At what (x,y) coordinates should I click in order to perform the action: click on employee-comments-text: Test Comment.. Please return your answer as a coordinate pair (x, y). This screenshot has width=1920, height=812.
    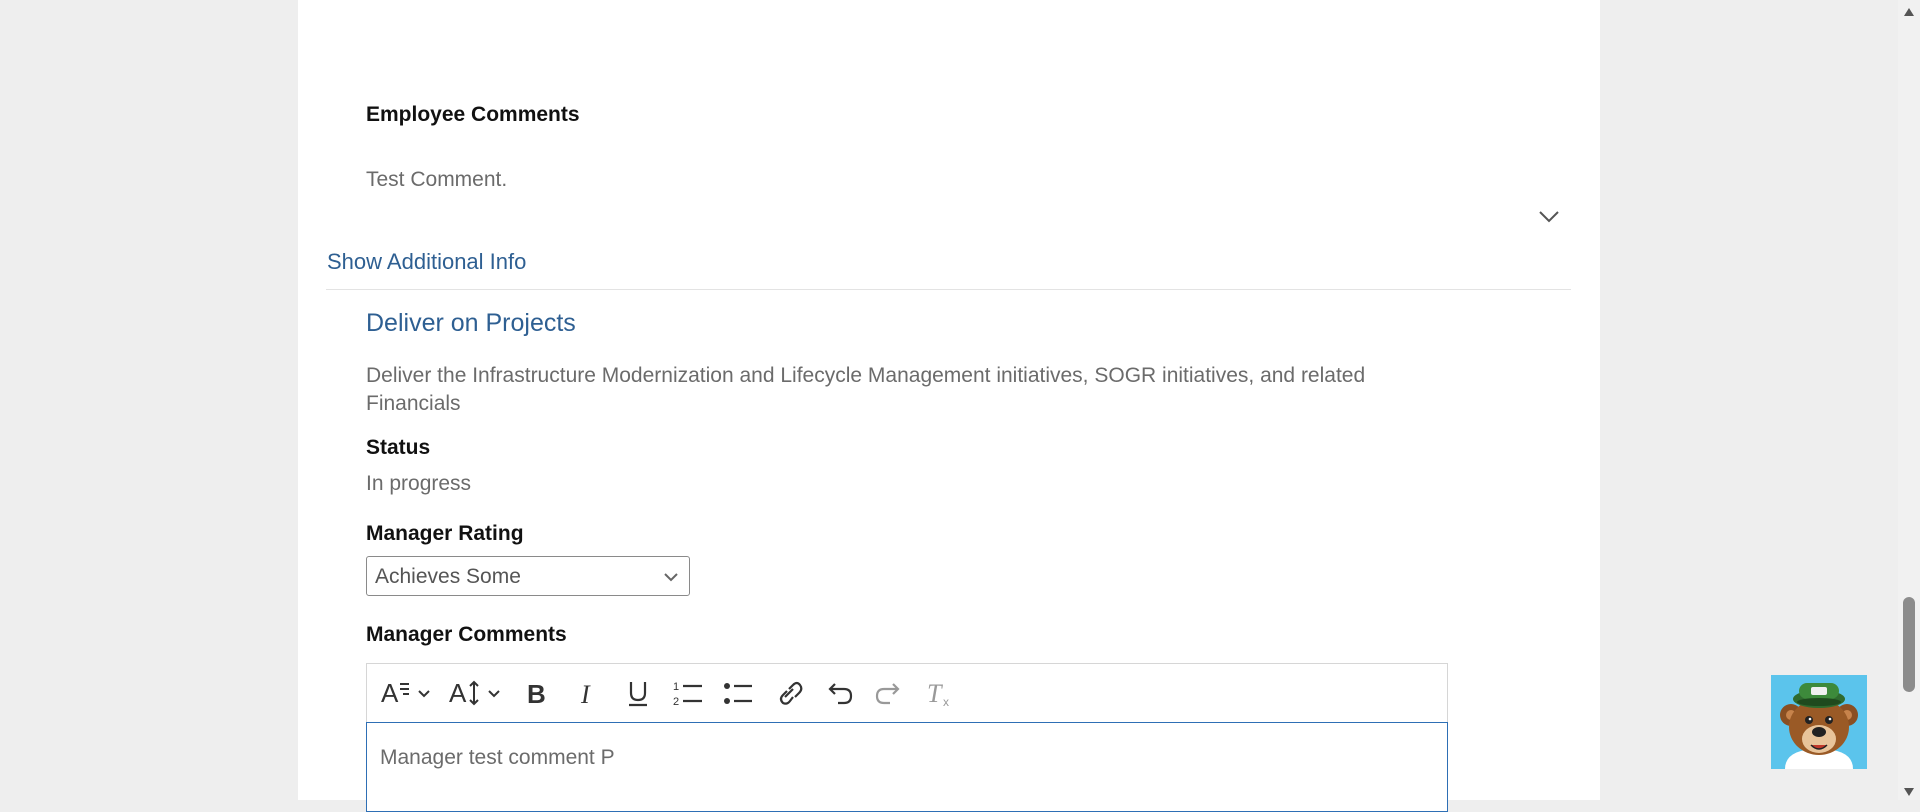
    Looking at the image, I should click on (437, 179).